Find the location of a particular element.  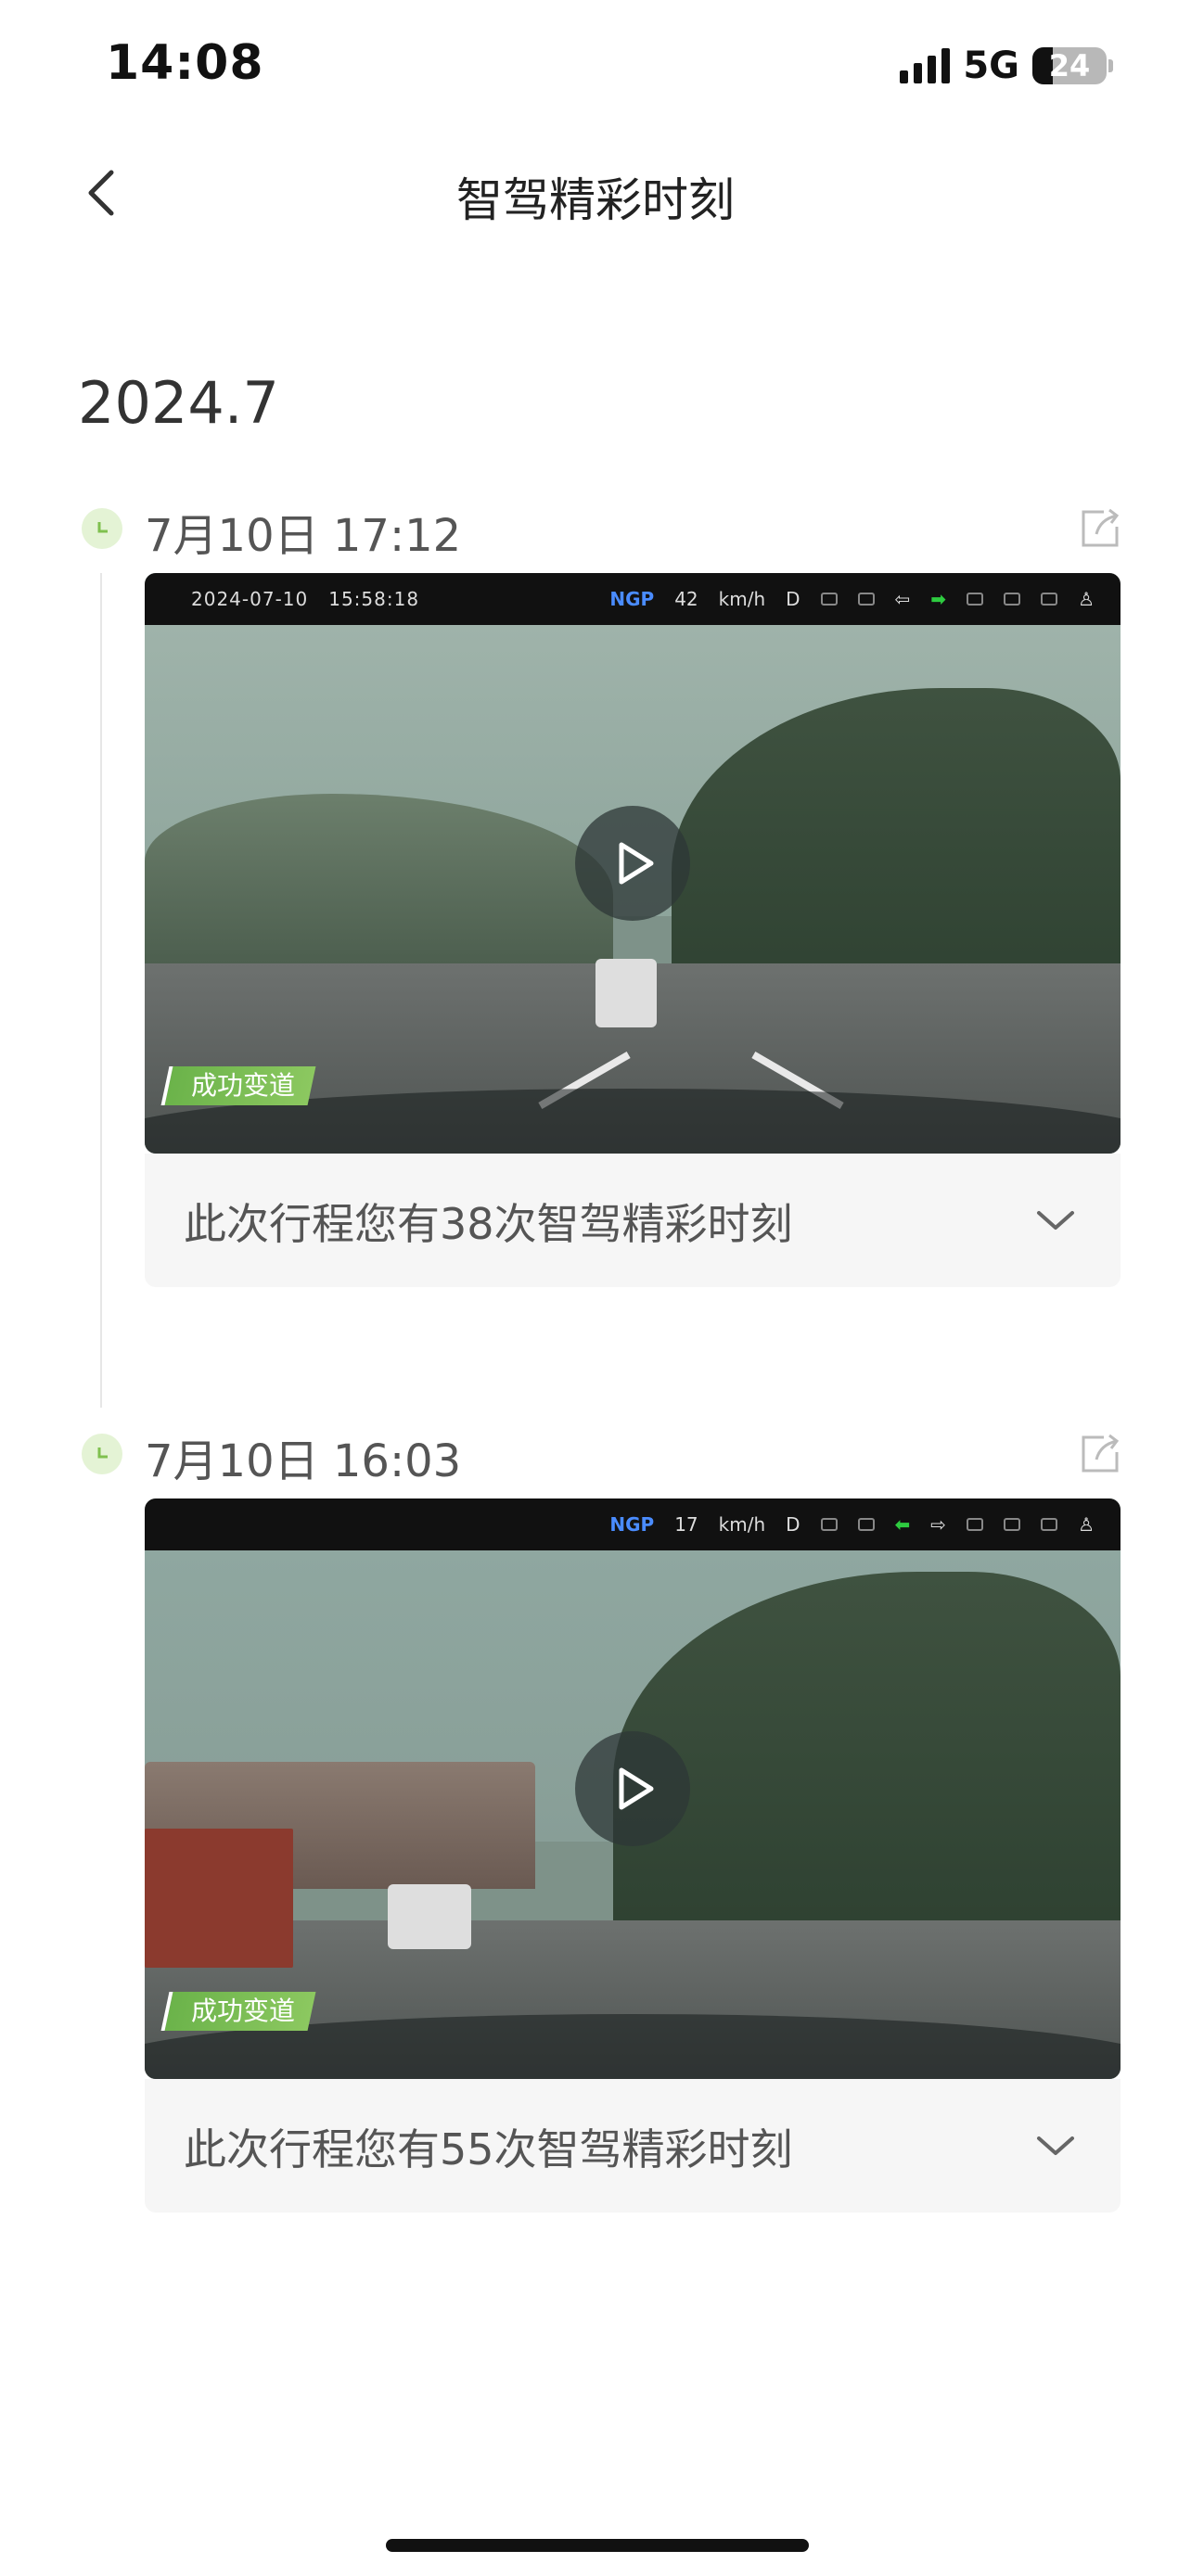

summary-text: 此次行程您有55次智驾精彩时刻 is located at coordinates (488, 2149).